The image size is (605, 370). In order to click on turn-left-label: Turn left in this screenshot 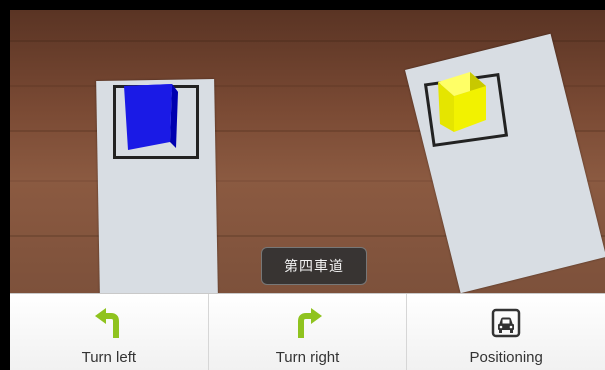, I will do `click(109, 357)`.